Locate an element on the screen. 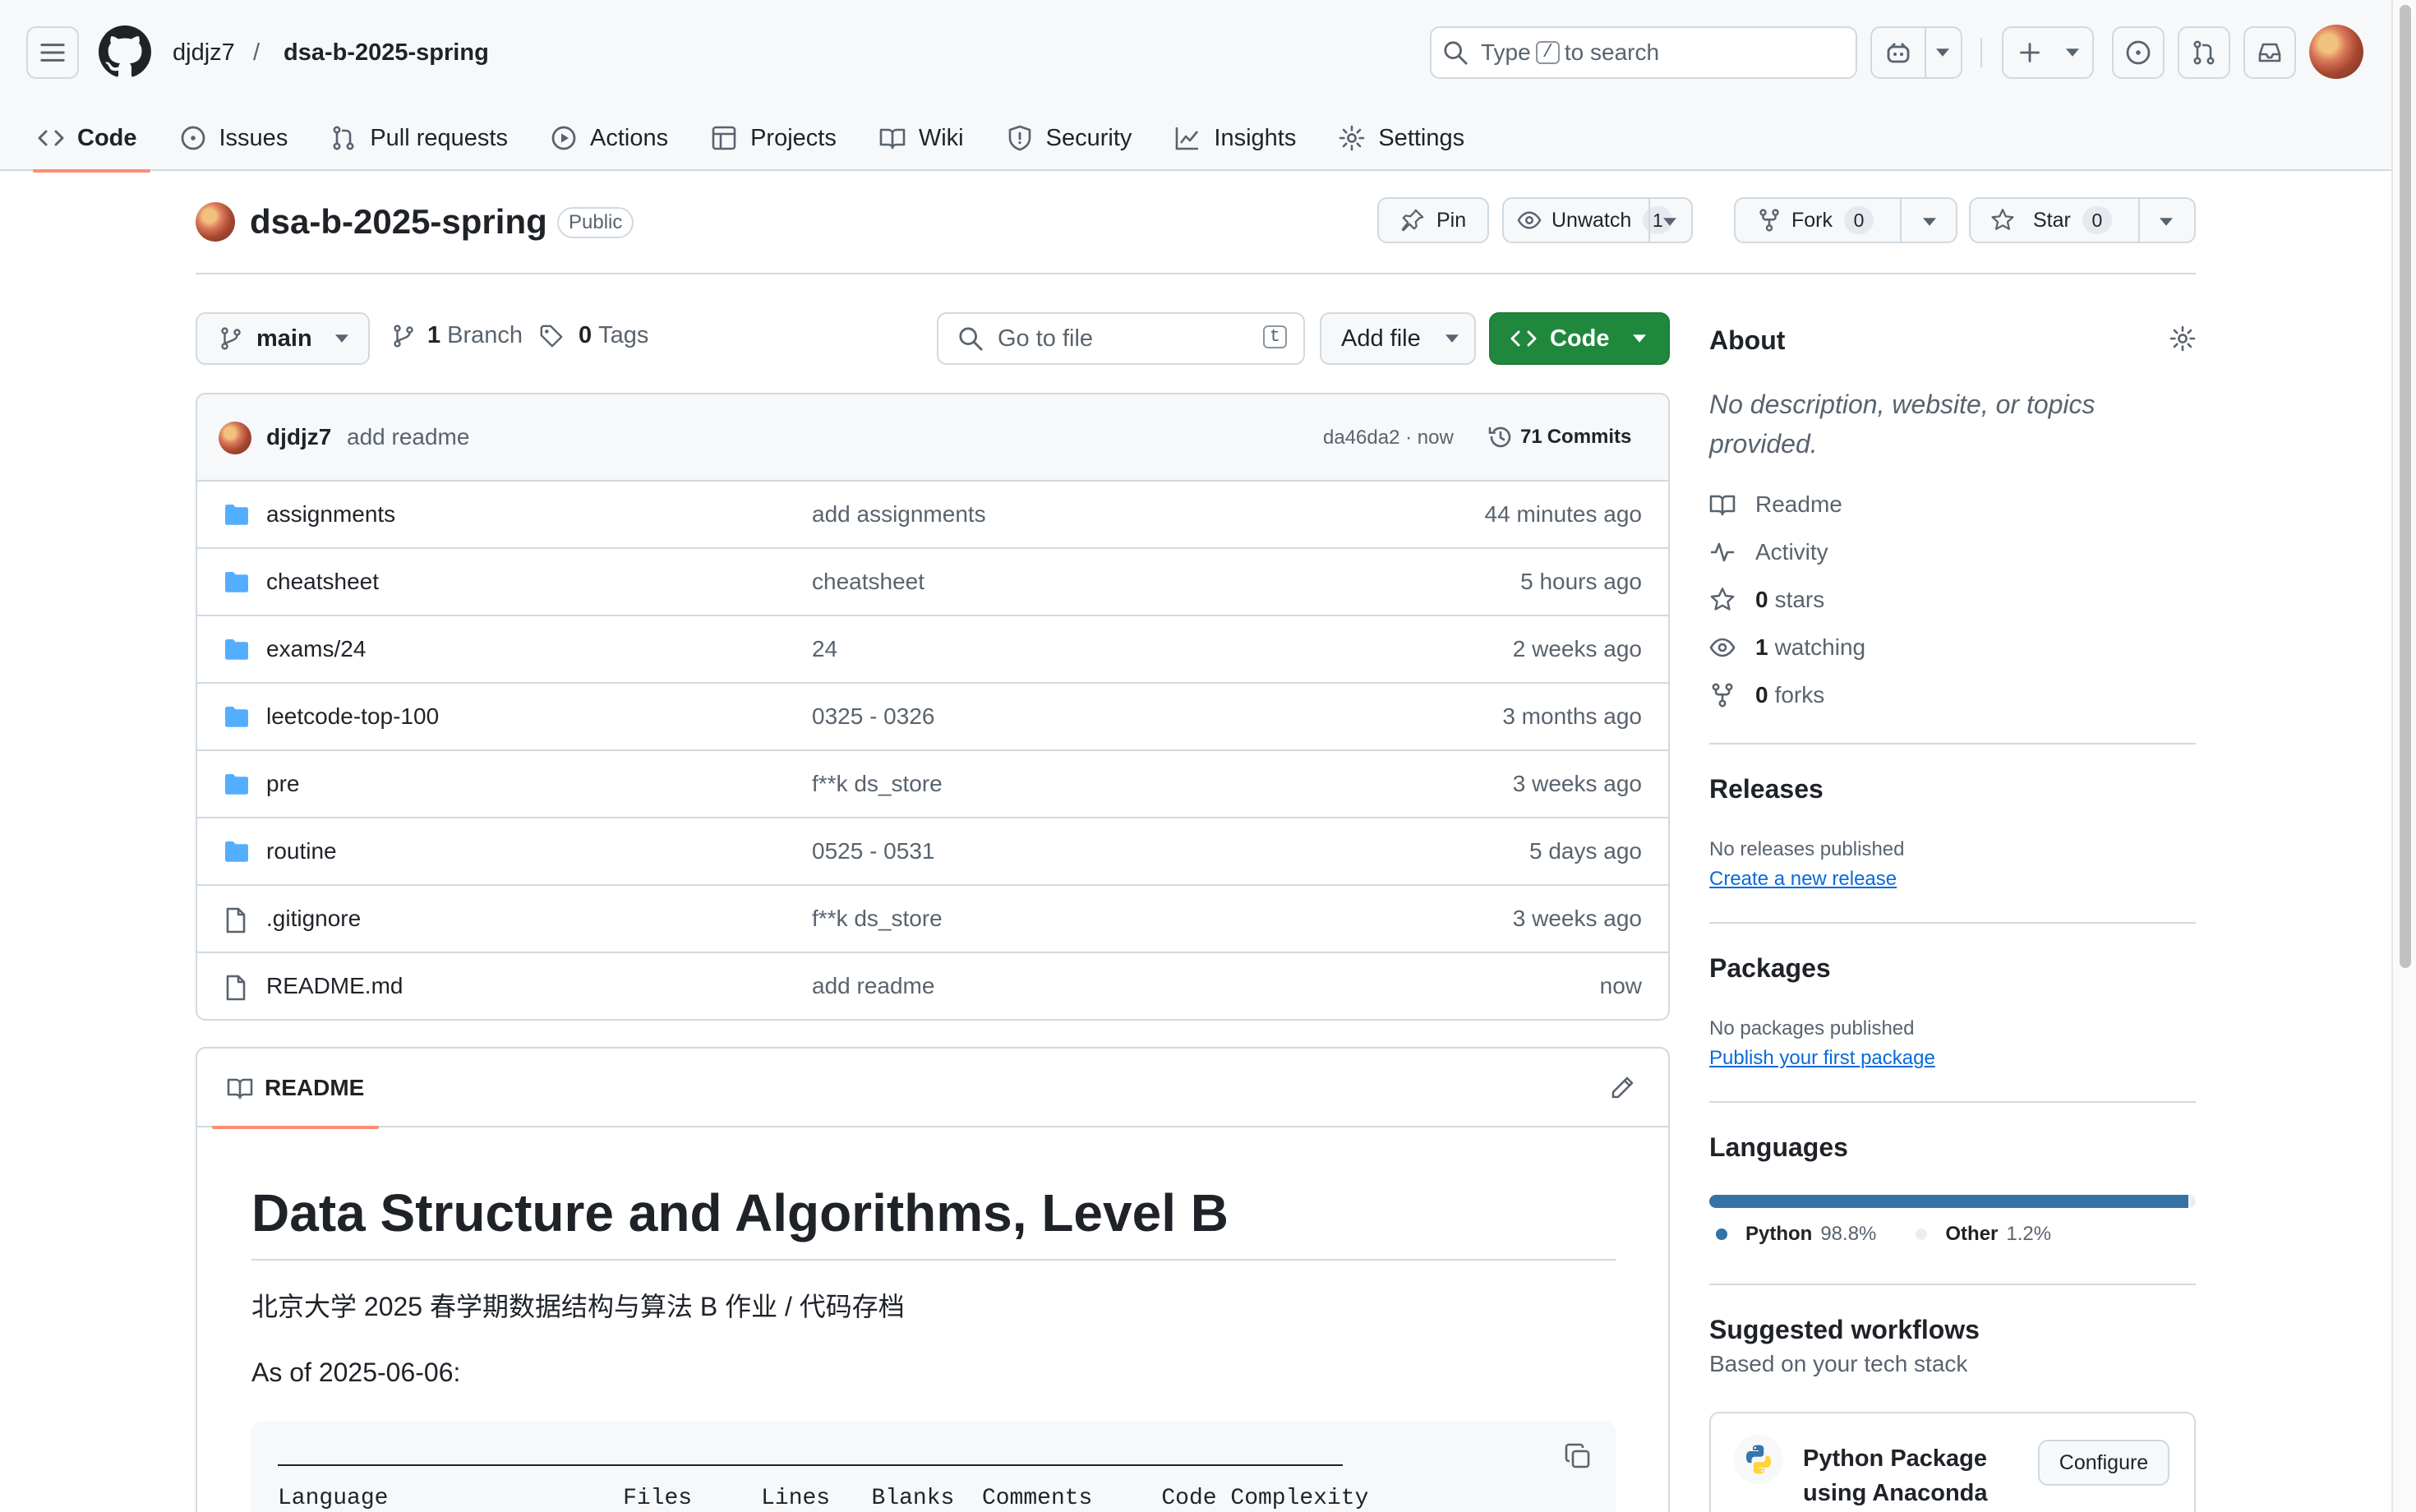  file-commit-message: cheatsheet is located at coordinates (868, 582).